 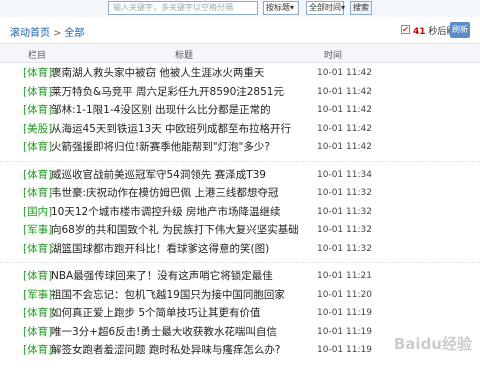 I want to click on watermark-logo: Baidu经验, so click(x=432, y=344).